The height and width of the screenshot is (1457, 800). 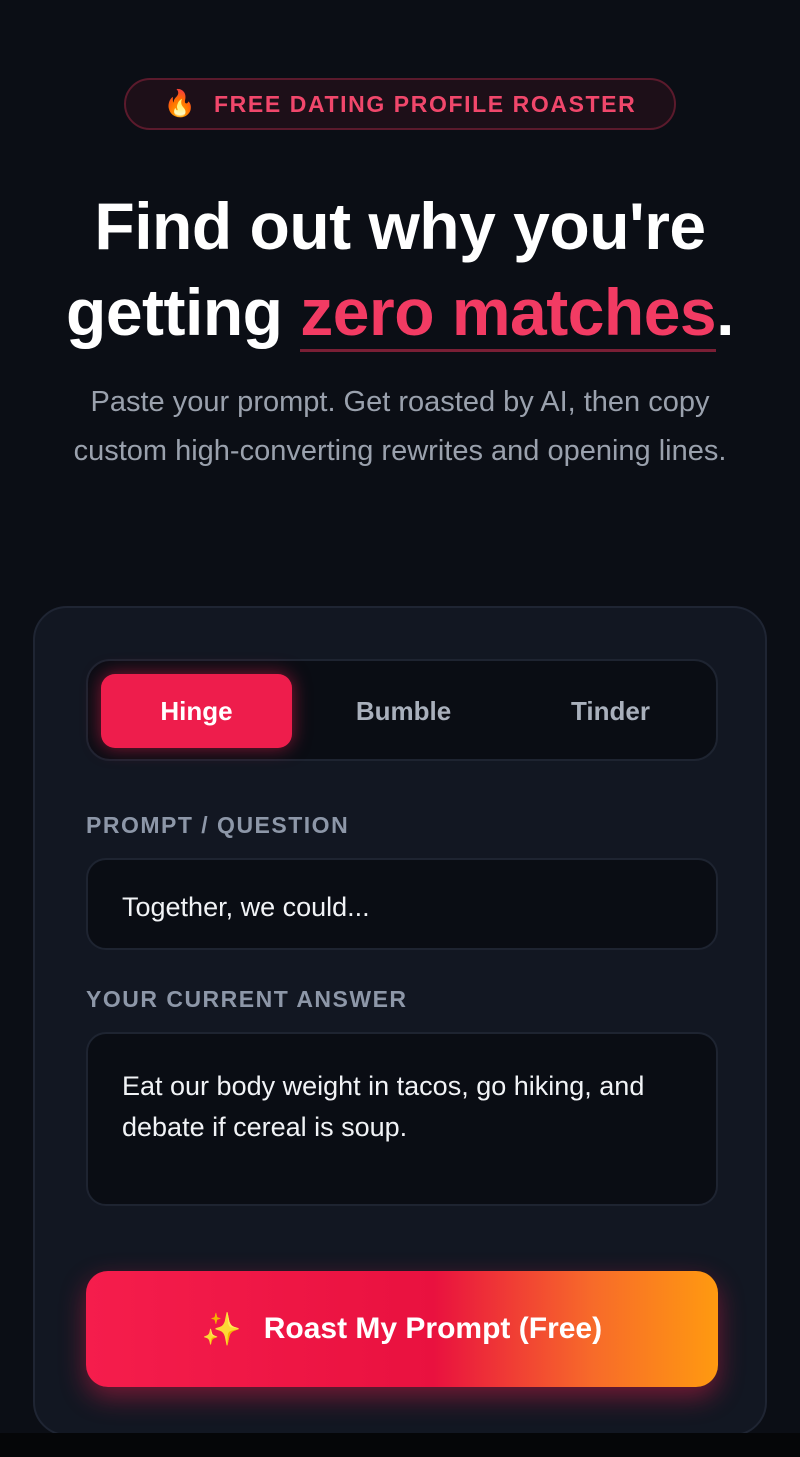 I want to click on headline-prefix: getting, so click(x=183, y=312).